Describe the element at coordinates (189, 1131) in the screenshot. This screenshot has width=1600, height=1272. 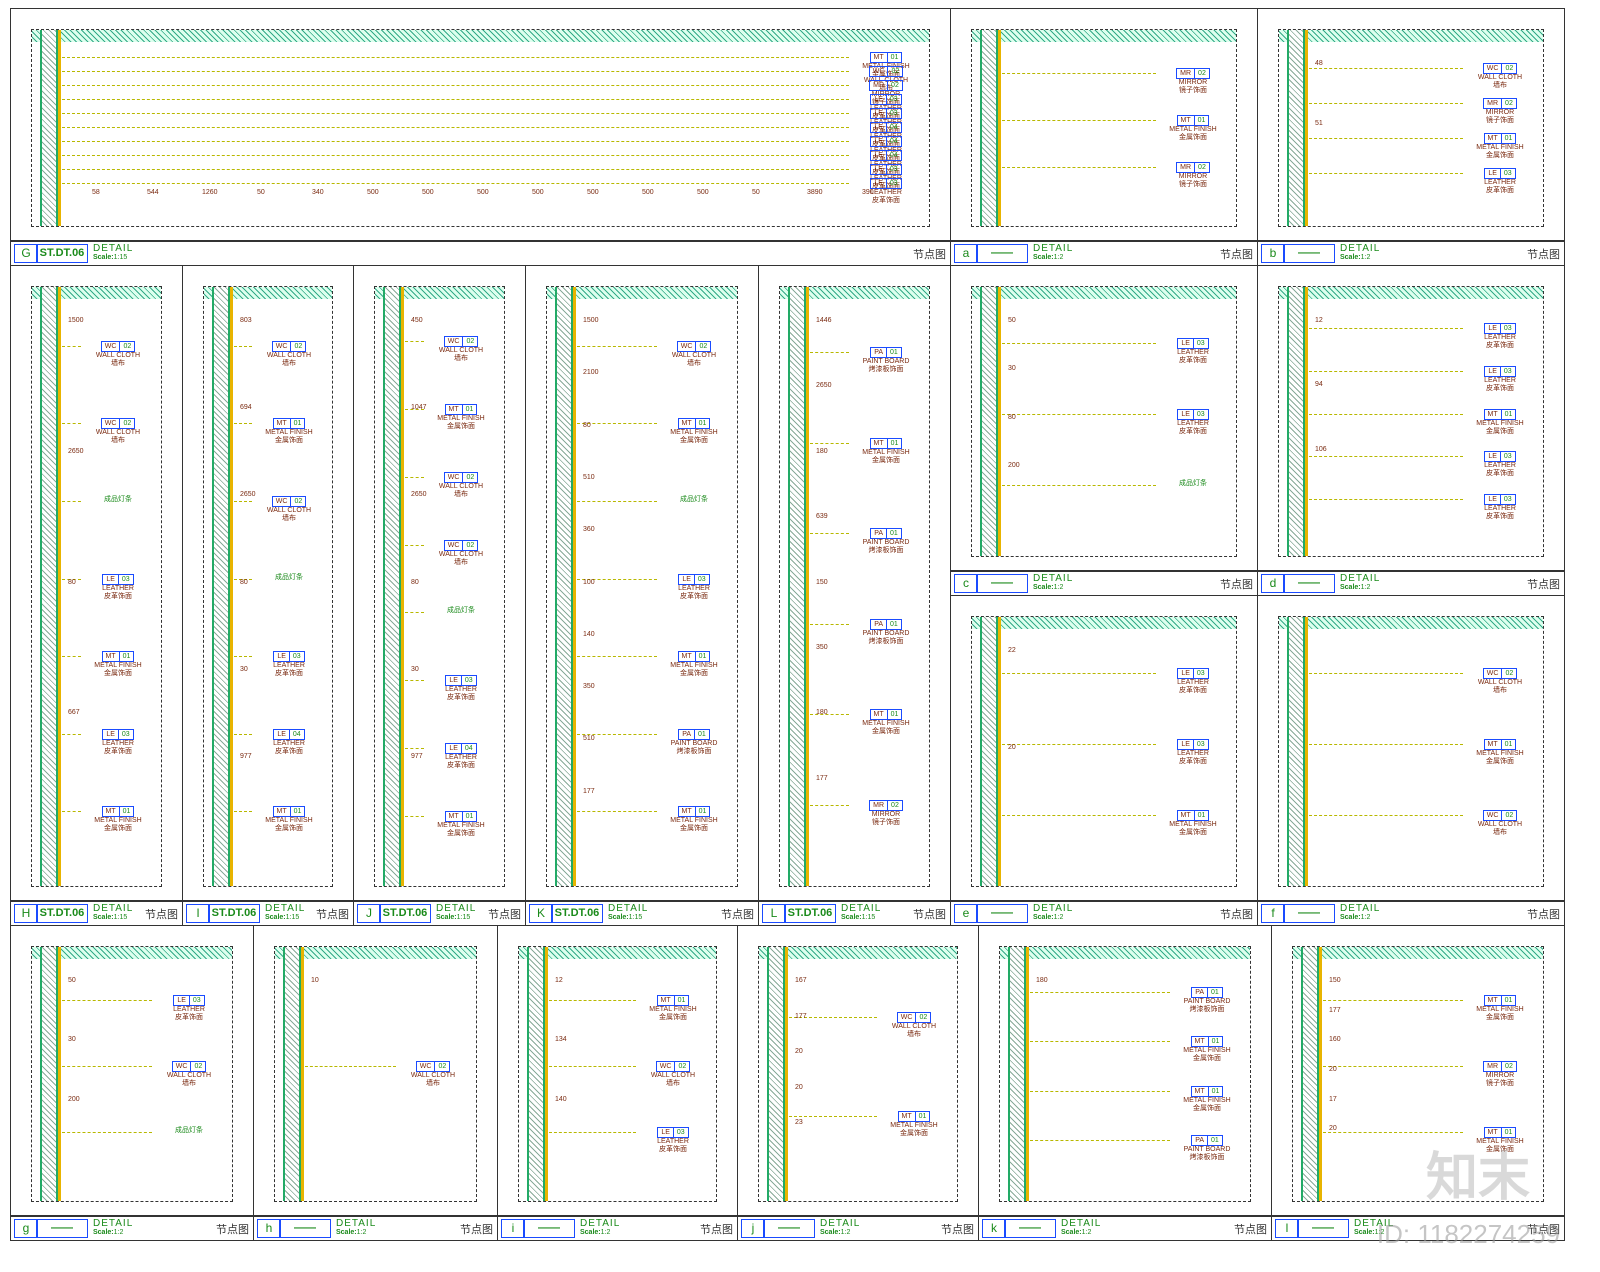
I see `material-tag: 成品灯条` at that location.